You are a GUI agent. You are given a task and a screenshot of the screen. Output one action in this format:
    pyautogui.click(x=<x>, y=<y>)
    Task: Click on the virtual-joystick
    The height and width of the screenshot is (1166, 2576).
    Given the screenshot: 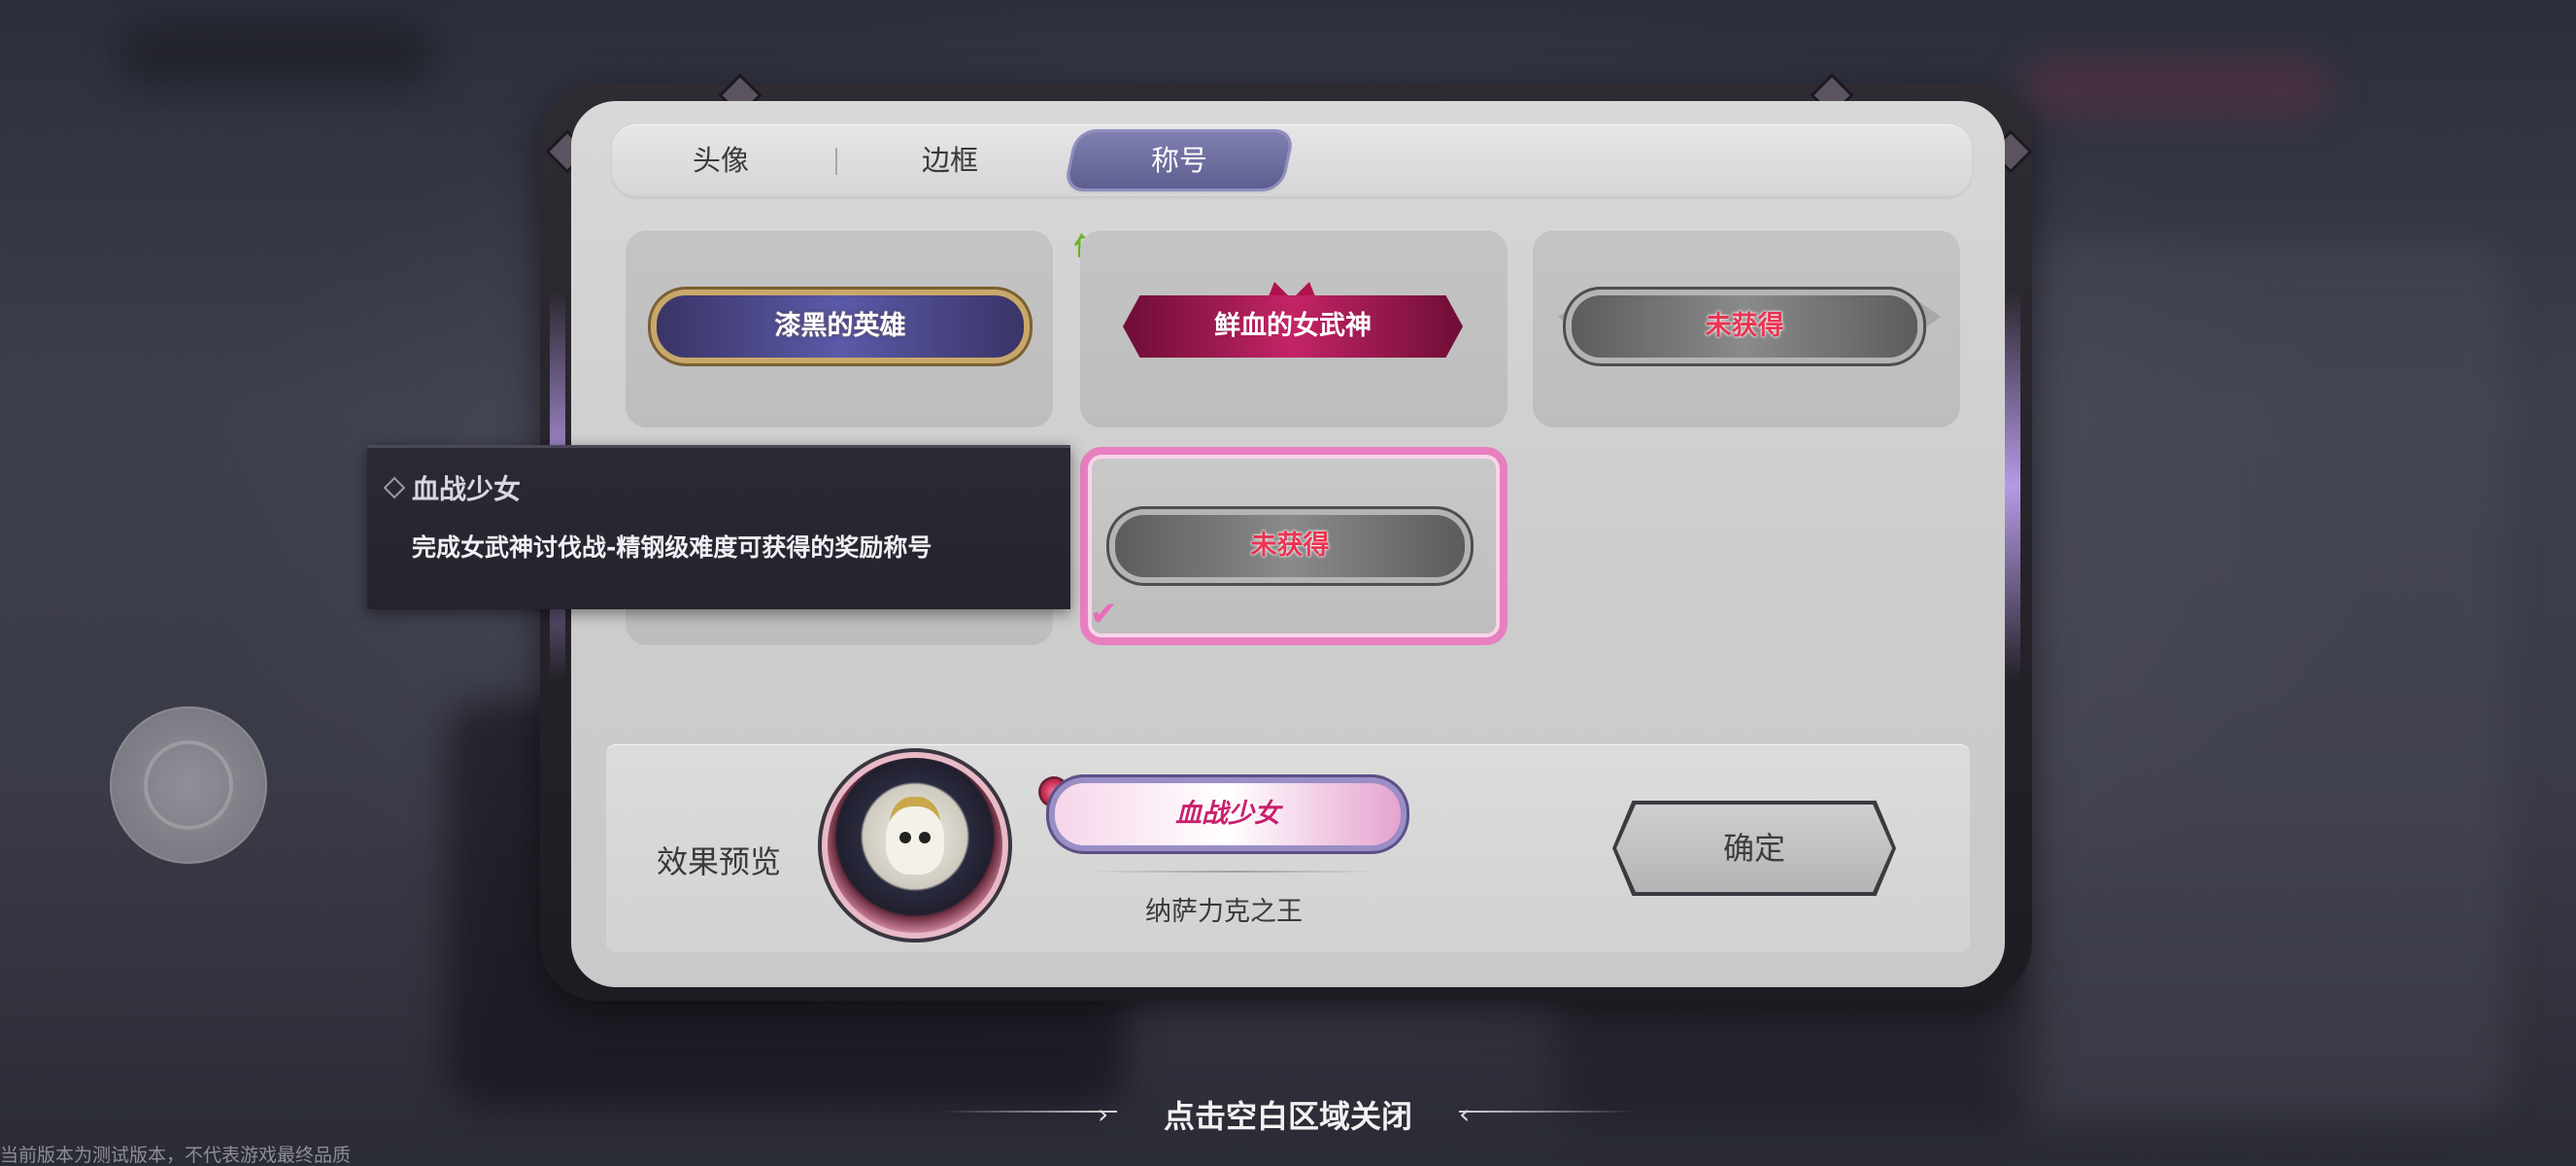 What is the action you would take?
    pyautogui.click(x=188, y=785)
    